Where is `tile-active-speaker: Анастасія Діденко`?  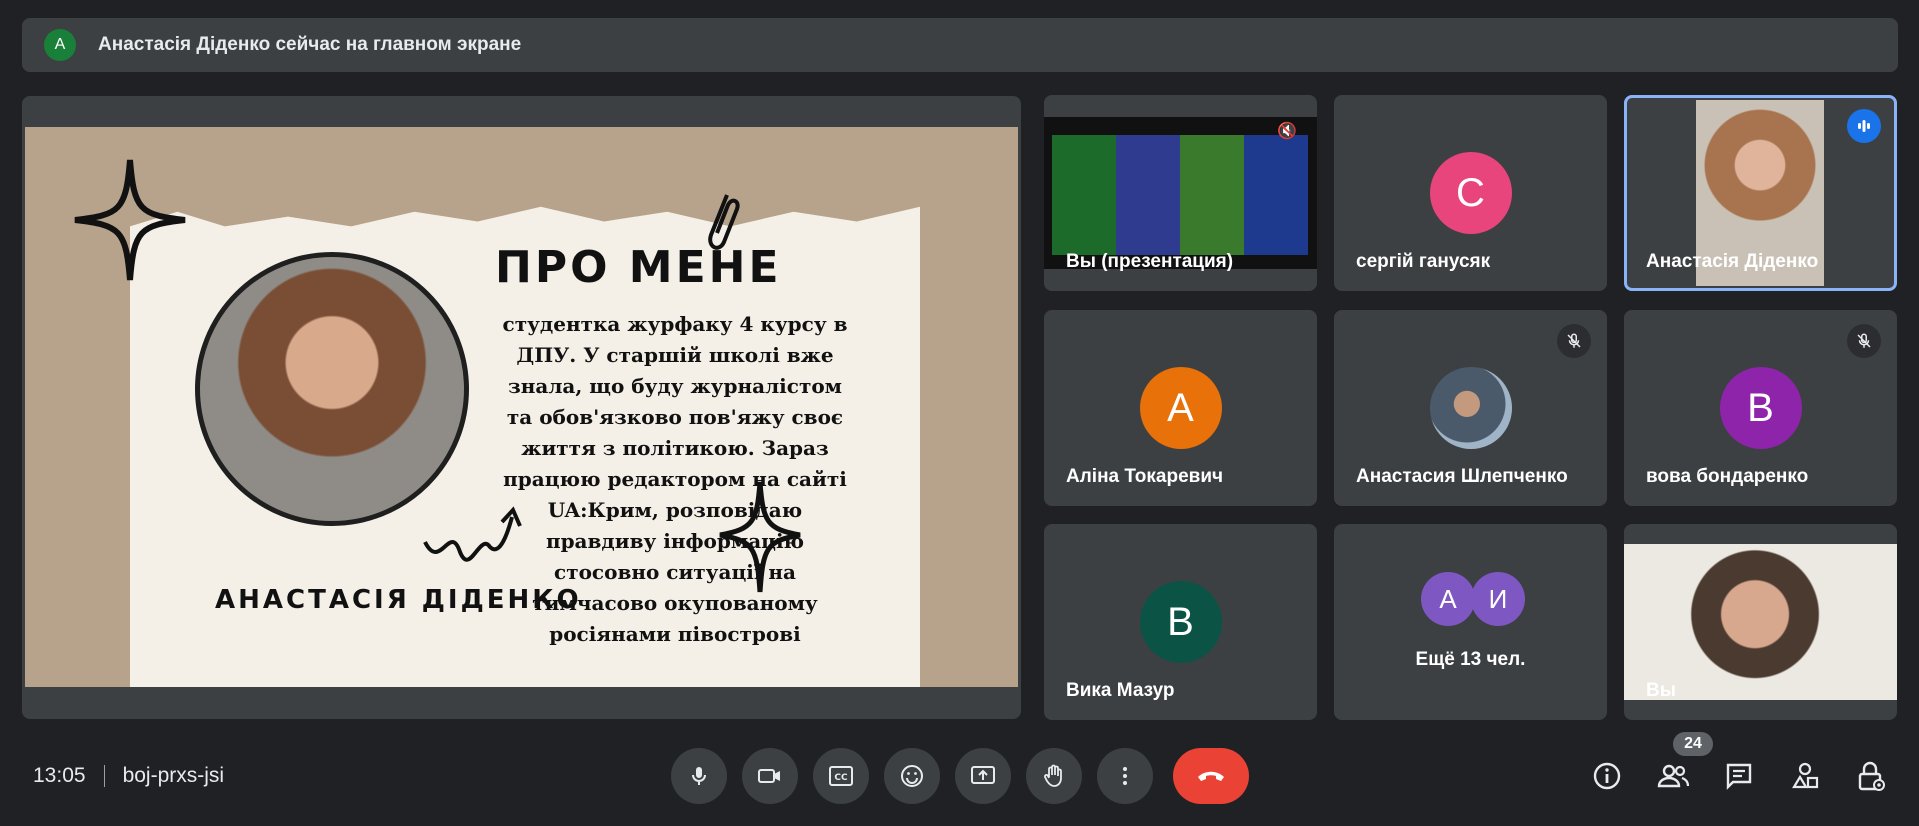
tile-active-speaker: Анастасія Діденко is located at coordinates (1760, 193).